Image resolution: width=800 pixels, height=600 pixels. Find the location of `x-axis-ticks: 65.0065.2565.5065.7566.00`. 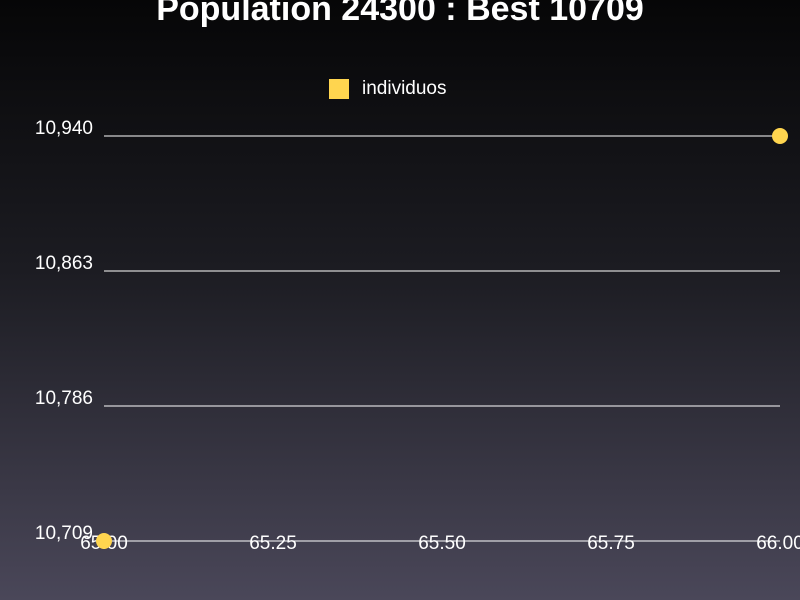

x-axis-ticks: 65.0065.2565.5065.7566.00 is located at coordinates (440, 543).